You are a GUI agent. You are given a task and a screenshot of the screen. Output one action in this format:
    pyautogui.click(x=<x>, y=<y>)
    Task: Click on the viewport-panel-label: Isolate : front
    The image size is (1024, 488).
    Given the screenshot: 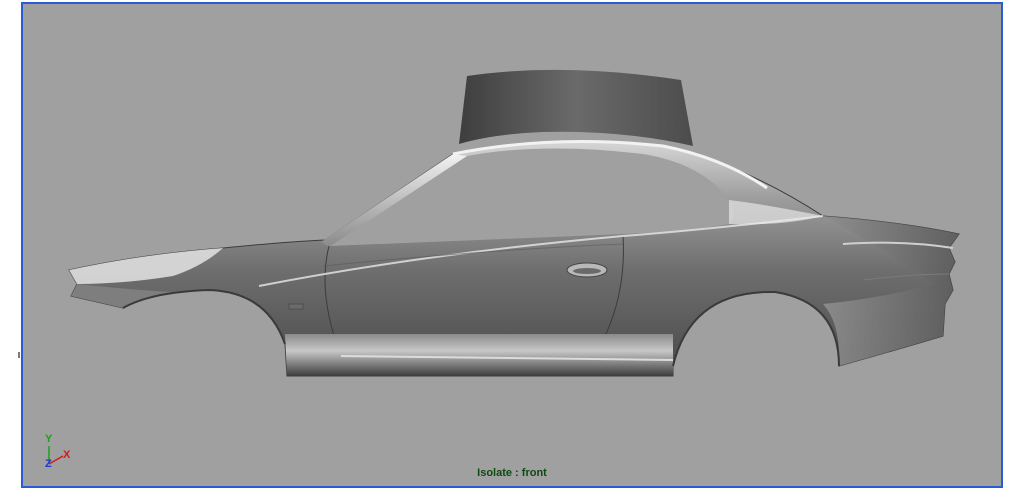 What is the action you would take?
    pyautogui.click(x=512, y=473)
    